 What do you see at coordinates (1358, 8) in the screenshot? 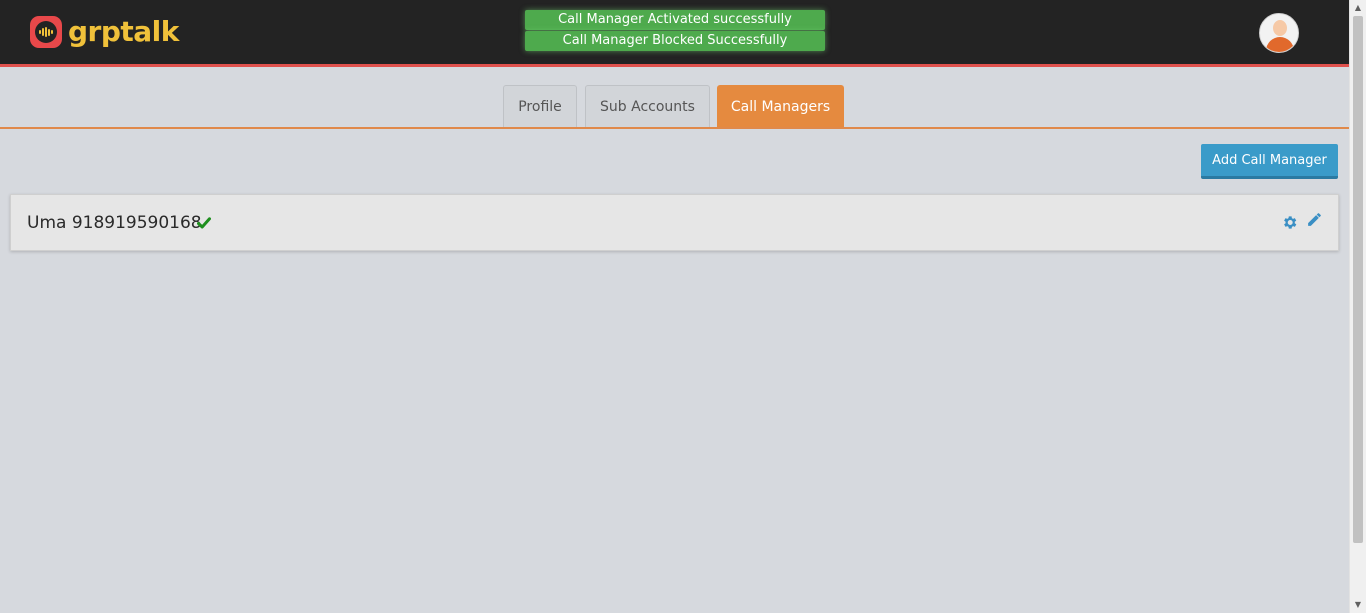
I see `scroll-up-icon: ▲` at bounding box center [1358, 8].